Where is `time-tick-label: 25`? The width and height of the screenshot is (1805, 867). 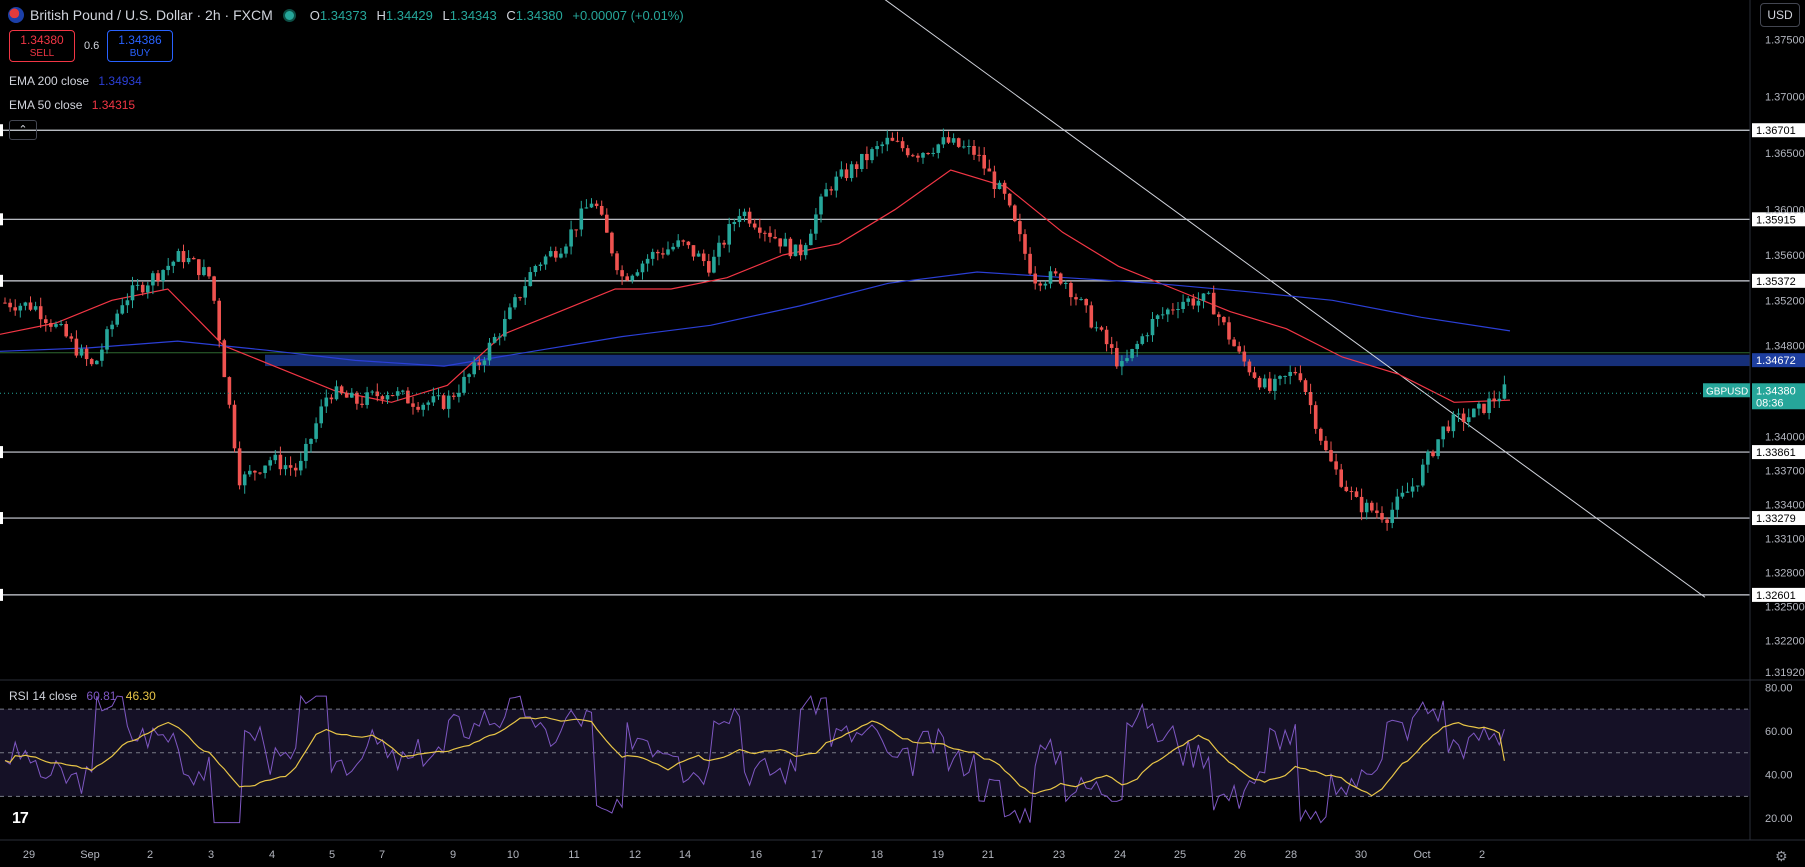 time-tick-label: 25 is located at coordinates (1180, 855).